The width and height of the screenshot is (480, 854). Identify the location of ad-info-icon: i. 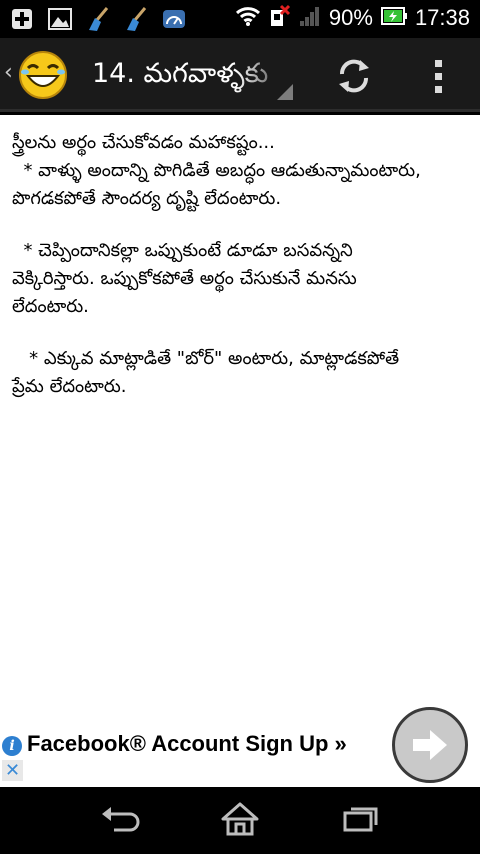
(12, 746).